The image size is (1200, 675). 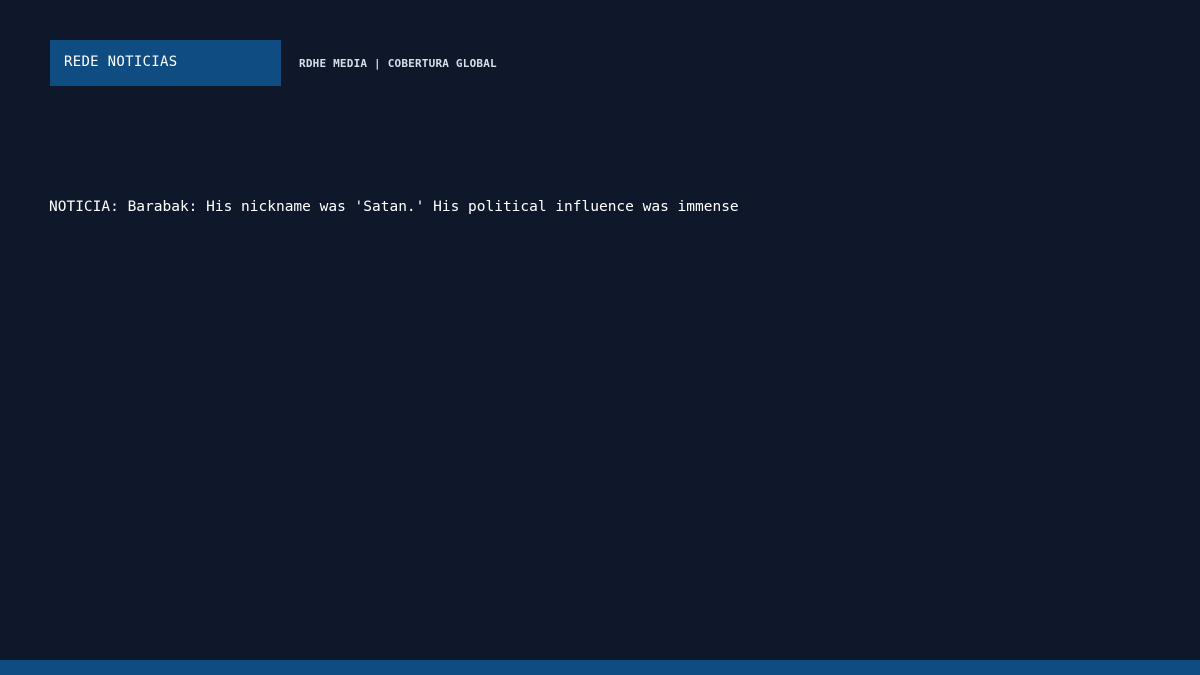 I want to click on brand-name: REDE NOTICIAS, so click(x=121, y=62).